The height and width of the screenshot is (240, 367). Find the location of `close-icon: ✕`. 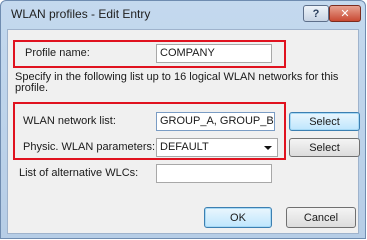

close-icon: ✕ is located at coordinates (345, 14).